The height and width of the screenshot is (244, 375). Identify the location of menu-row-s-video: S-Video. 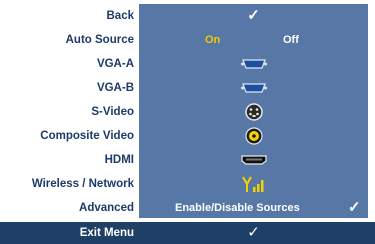
(188, 112).